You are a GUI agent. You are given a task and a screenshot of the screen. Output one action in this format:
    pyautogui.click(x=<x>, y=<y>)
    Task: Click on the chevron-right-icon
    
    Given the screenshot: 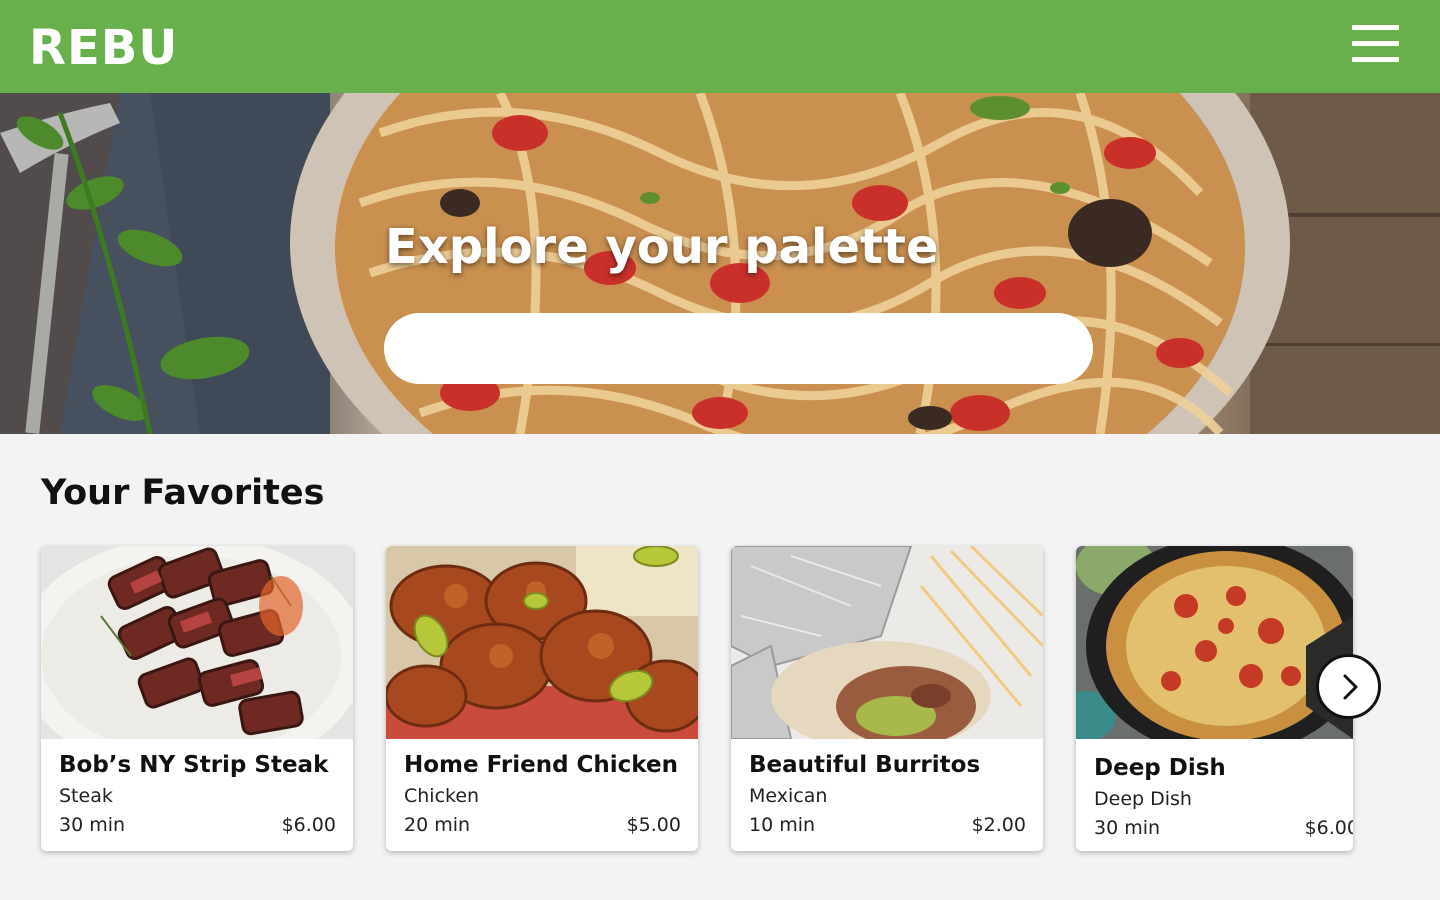 What is the action you would take?
    pyautogui.click(x=1350, y=687)
    